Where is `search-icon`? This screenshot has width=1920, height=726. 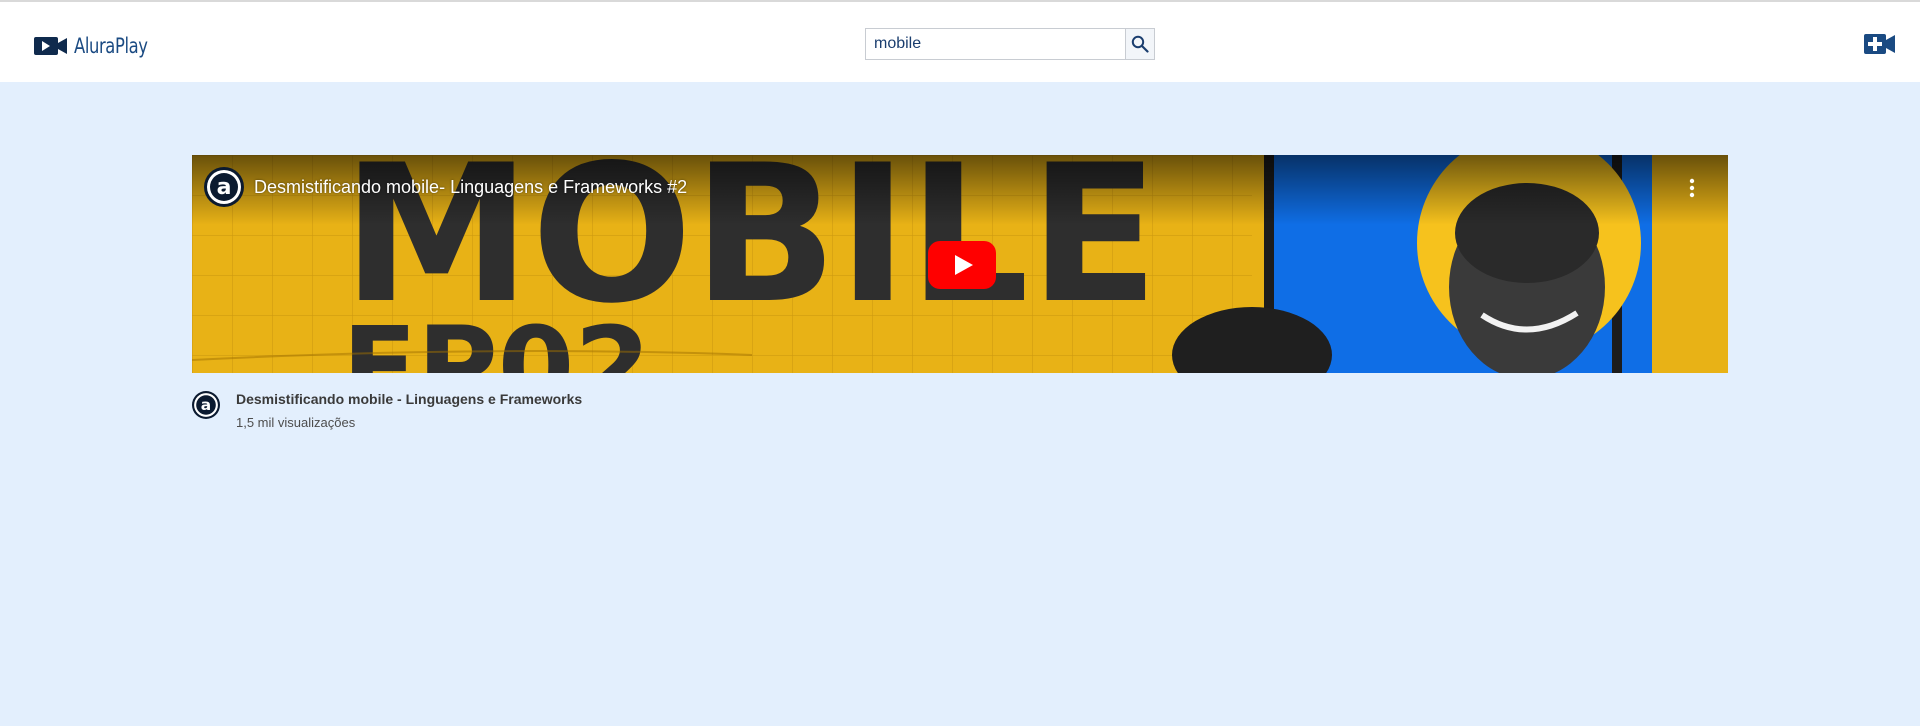
search-icon is located at coordinates (1140, 44).